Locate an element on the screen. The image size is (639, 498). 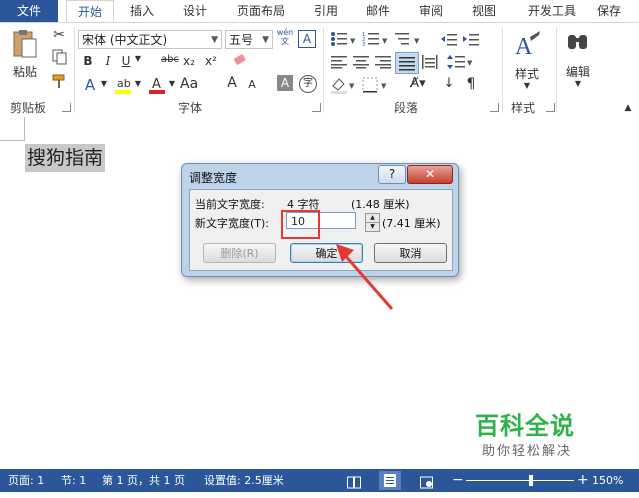
file-tab: 文件 is located at coordinates (29, 11).